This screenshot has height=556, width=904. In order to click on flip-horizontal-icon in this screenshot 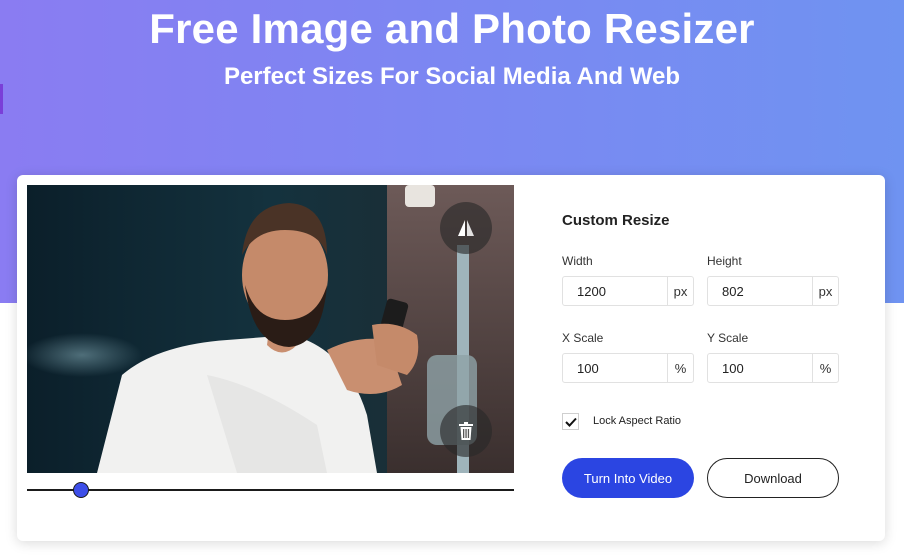, I will do `click(466, 228)`.